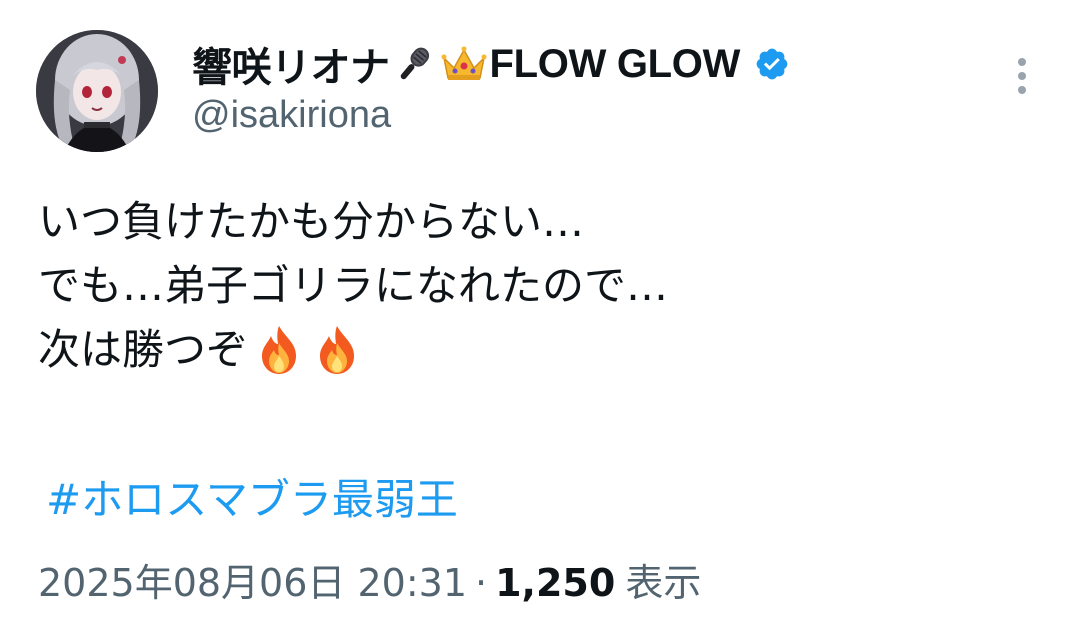 Image resolution: width=1080 pixels, height=635 pixels. I want to click on author-brand: FLOW GLOW, so click(615, 64).